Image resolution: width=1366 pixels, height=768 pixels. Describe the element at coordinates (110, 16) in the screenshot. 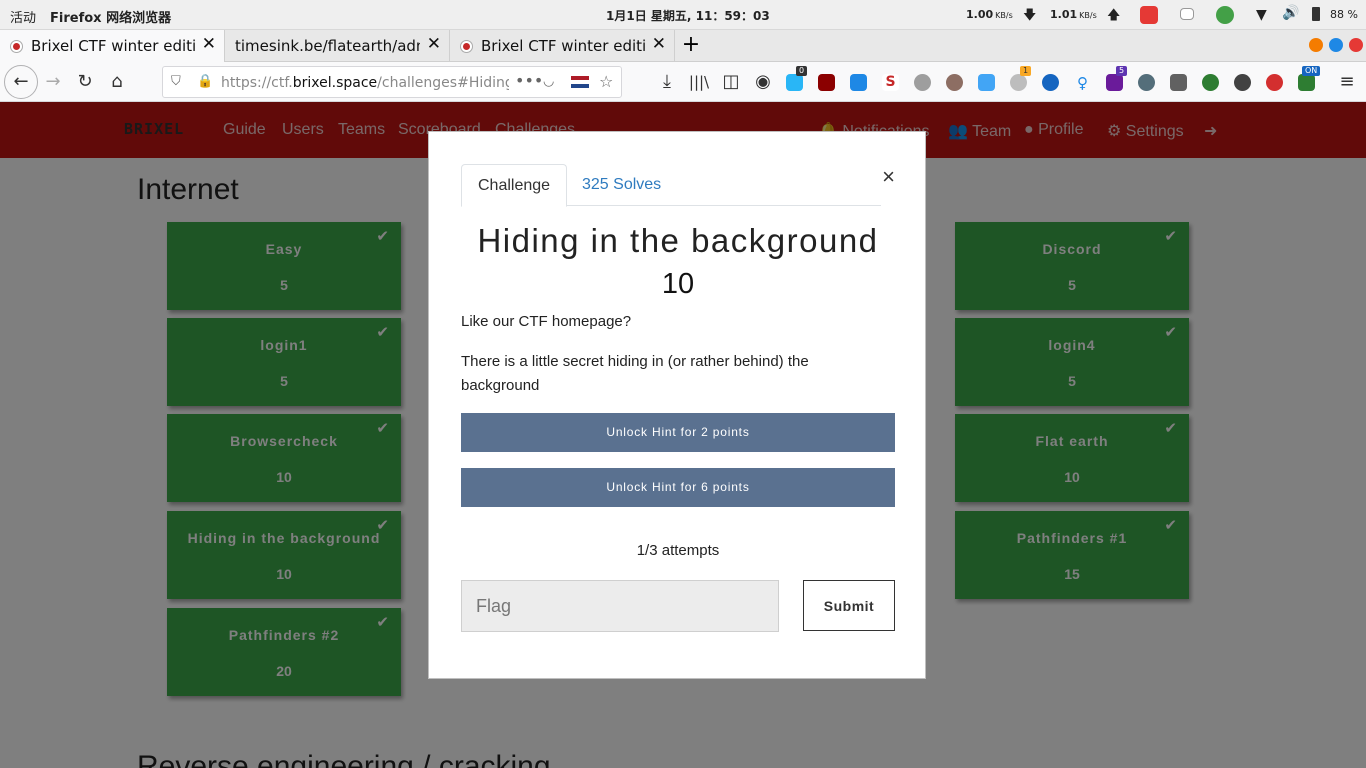

I see `app-menu: Firefox 网络浏览器` at that location.